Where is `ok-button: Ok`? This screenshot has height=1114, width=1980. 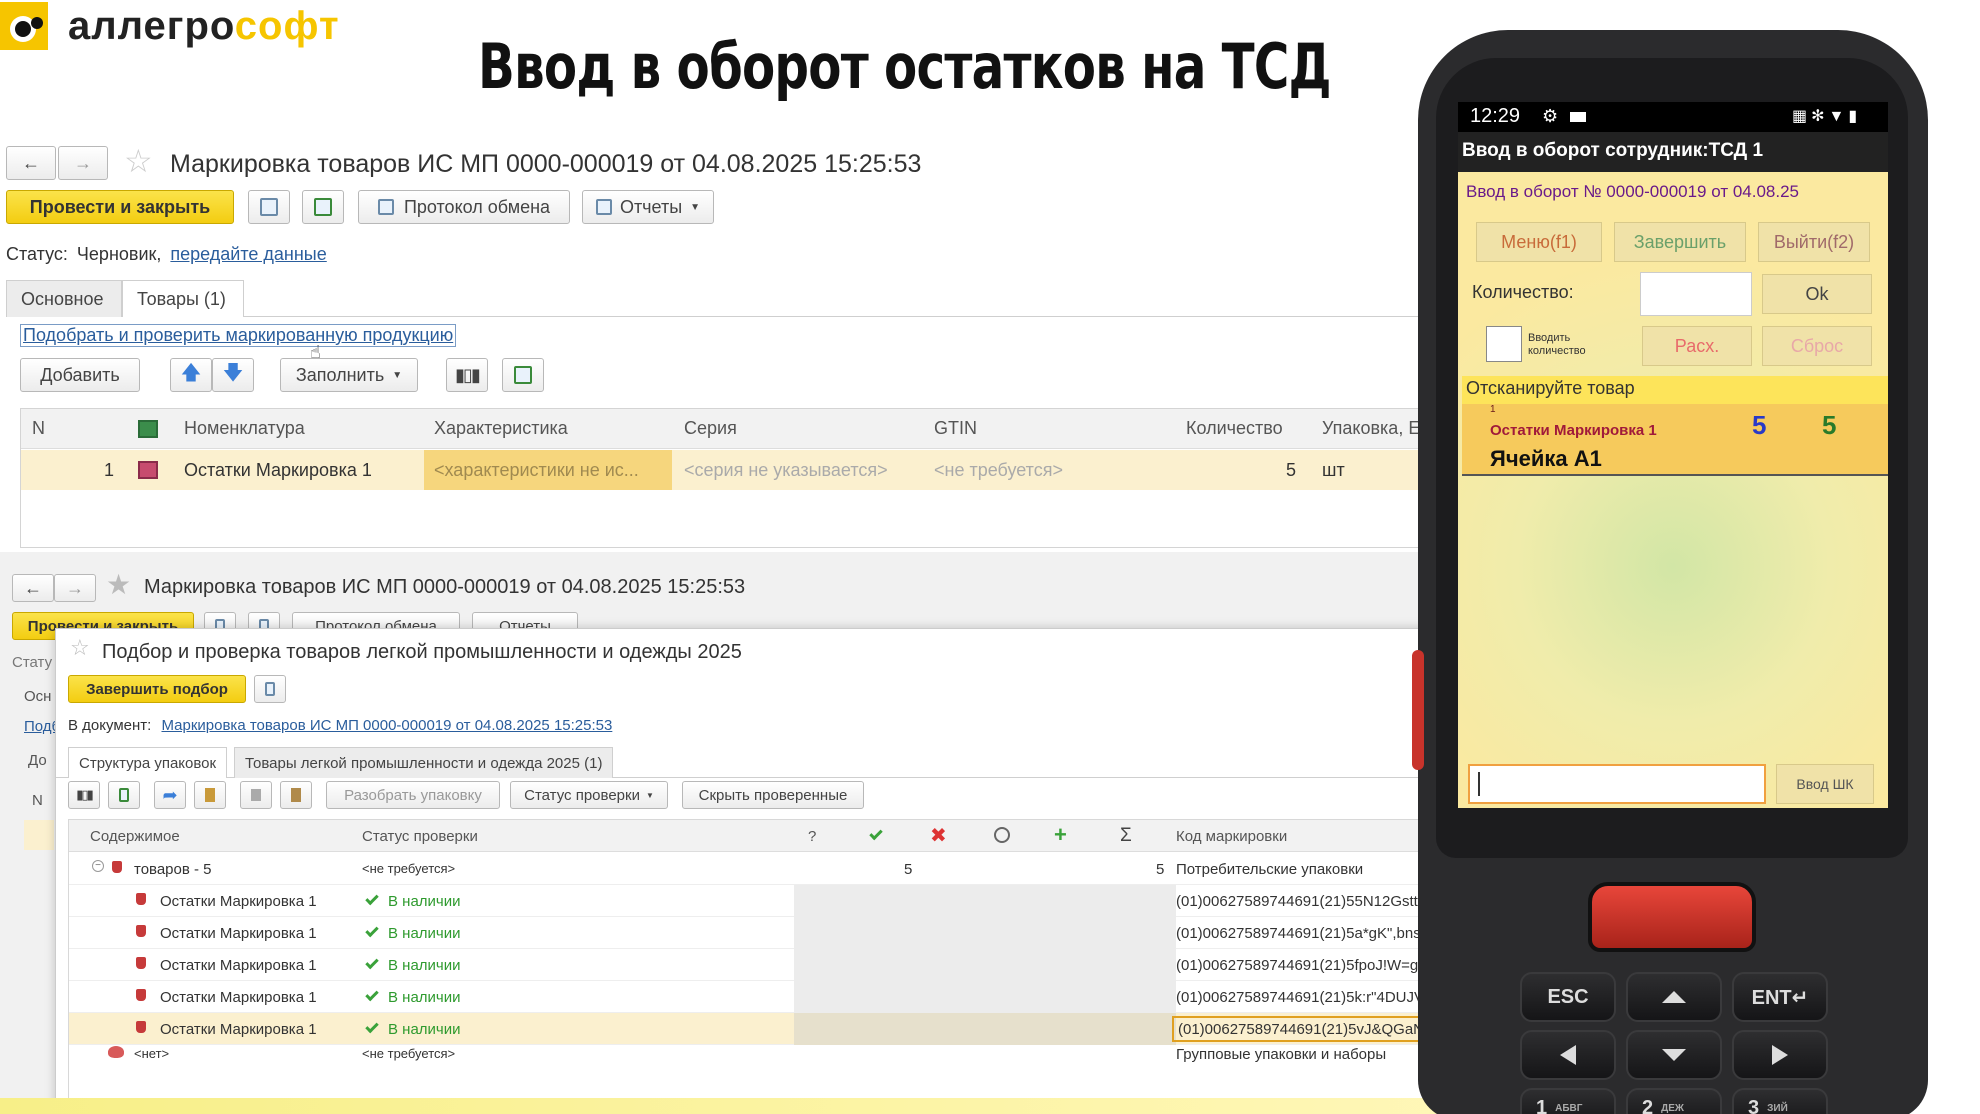 ok-button: Ok is located at coordinates (1817, 294).